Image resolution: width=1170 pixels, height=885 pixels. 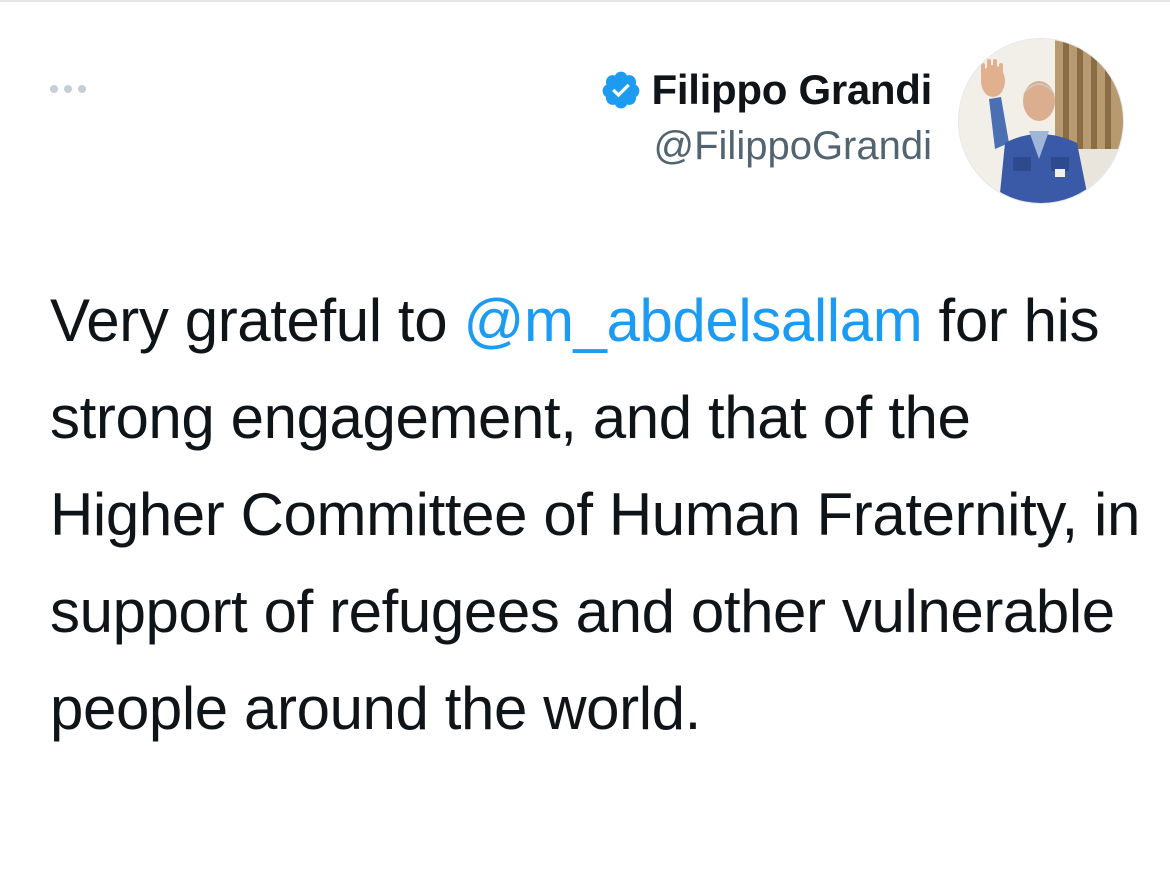 I want to click on author-info: Filippo Grandi @FilippoGrandi, so click(x=766, y=114).